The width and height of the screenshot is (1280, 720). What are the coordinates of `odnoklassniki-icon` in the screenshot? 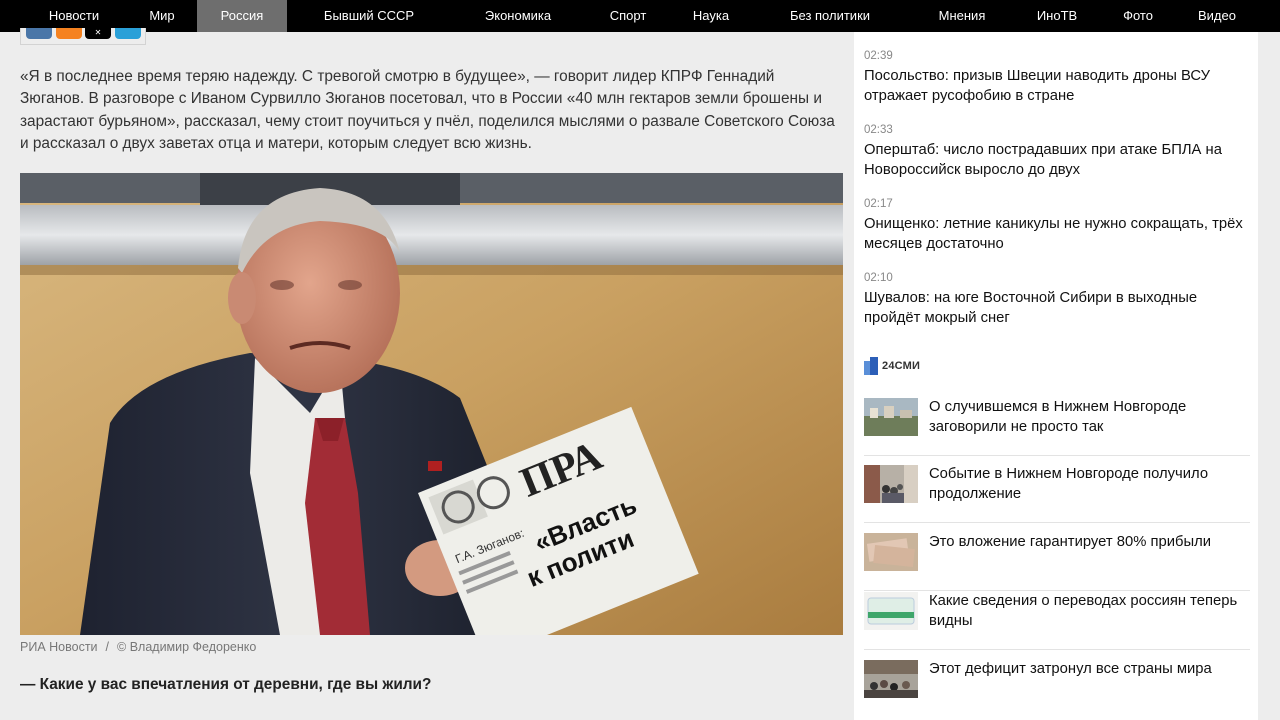 It's located at (69, 33).